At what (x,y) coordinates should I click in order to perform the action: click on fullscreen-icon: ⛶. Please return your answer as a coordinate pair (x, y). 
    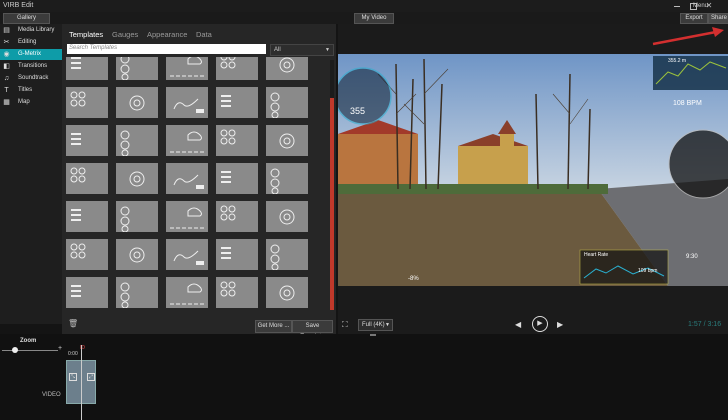
    Looking at the image, I should click on (346, 324).